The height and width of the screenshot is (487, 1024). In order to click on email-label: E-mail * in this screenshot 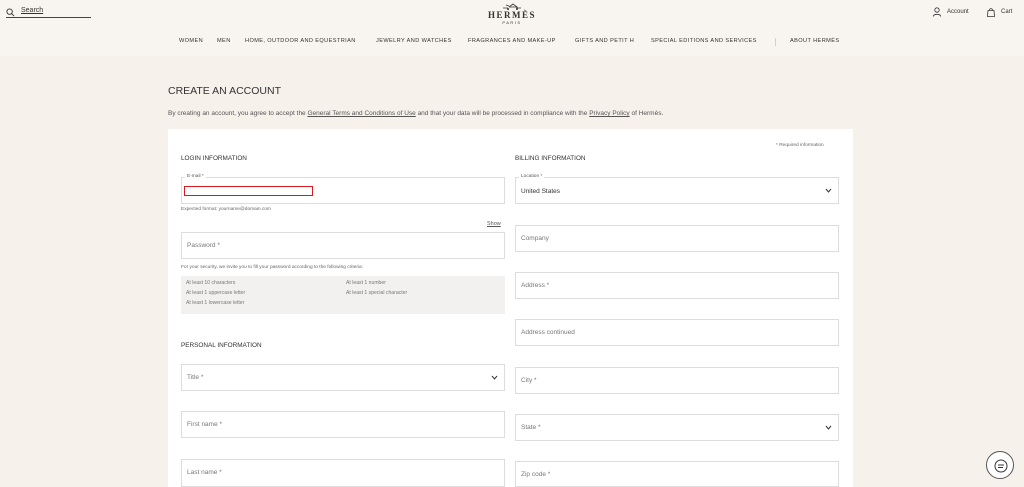, I will do `click(195, 176)`.